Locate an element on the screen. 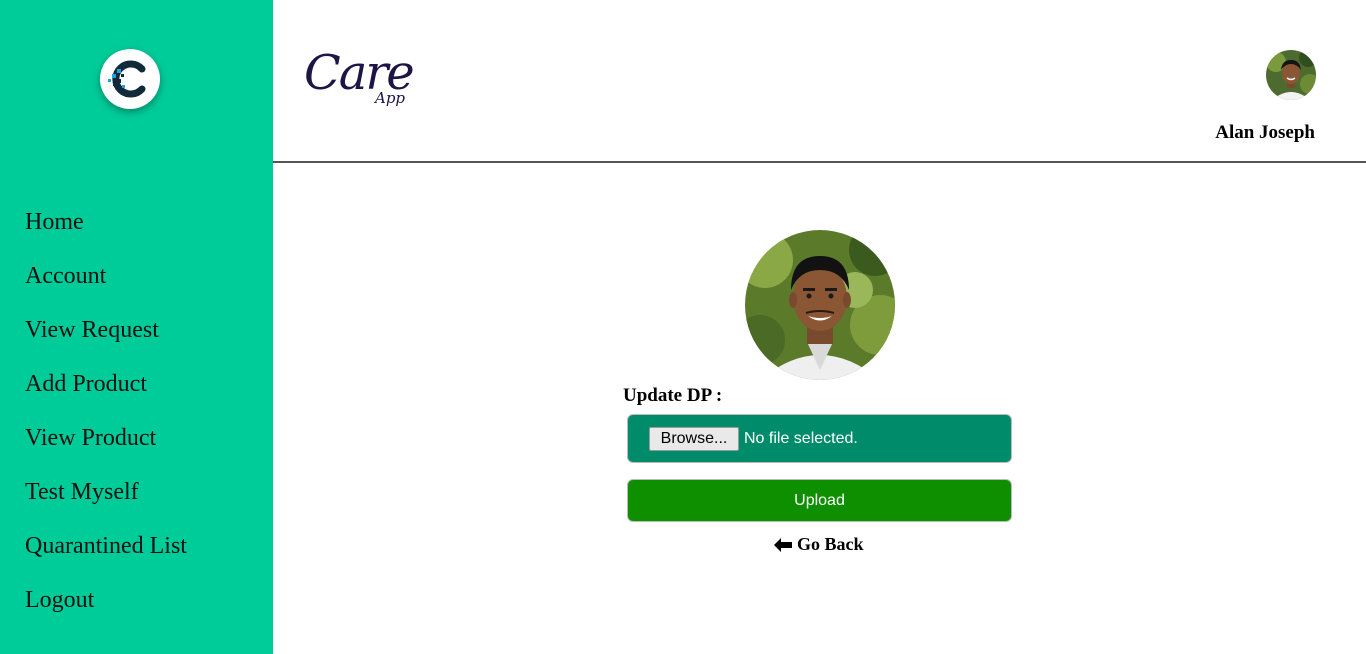 This screenshot has width=1366, height=654. user-avatar is located at coordinates (1291, 75).